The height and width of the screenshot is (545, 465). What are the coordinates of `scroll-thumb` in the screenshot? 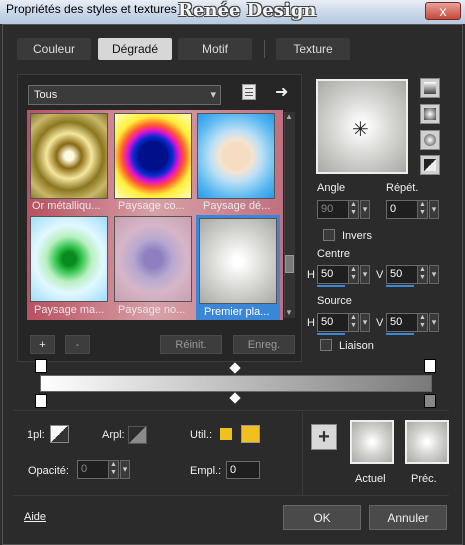 It's located at (289, 264).